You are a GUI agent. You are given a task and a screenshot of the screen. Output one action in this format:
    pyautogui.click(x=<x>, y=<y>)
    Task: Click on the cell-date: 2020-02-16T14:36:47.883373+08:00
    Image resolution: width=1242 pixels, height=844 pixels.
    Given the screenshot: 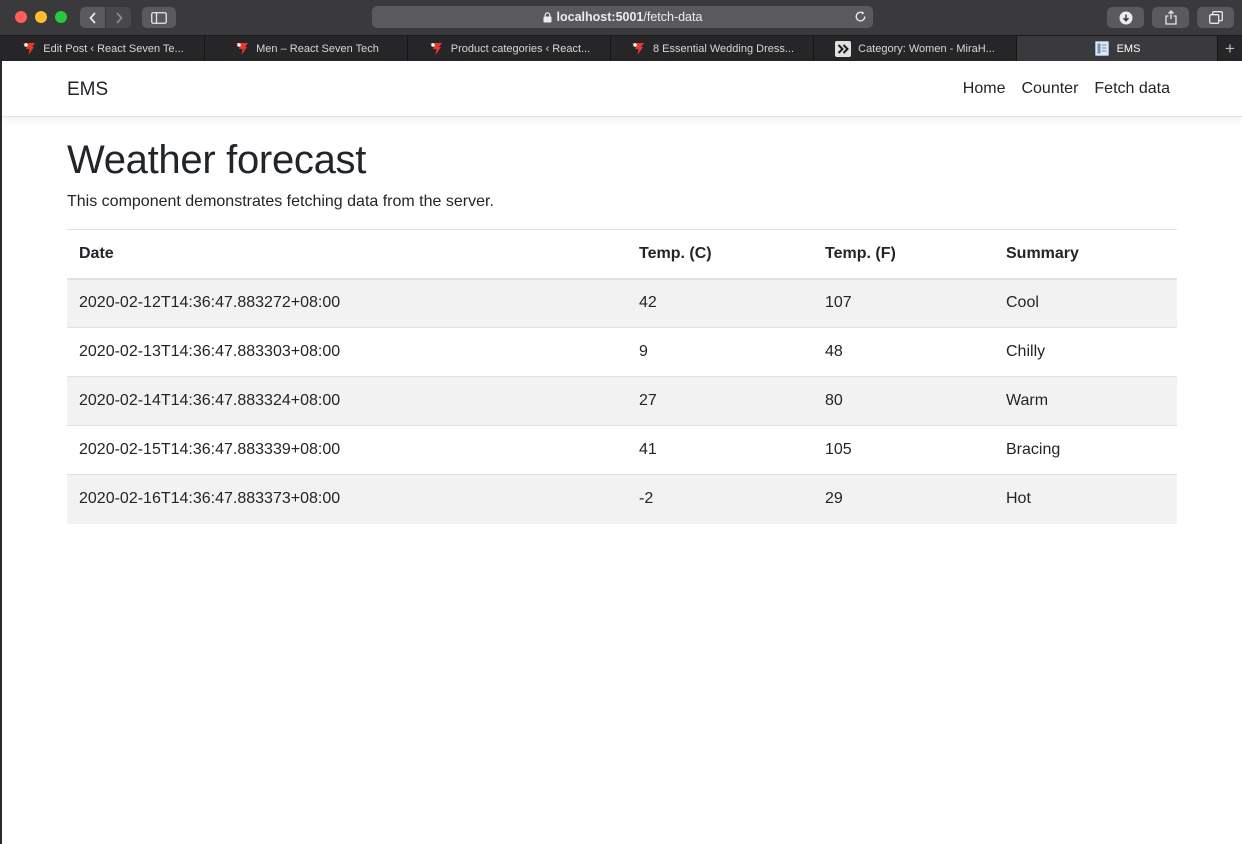 What is the action you would take?
    pyautogui.click(x=347, y=499)
    